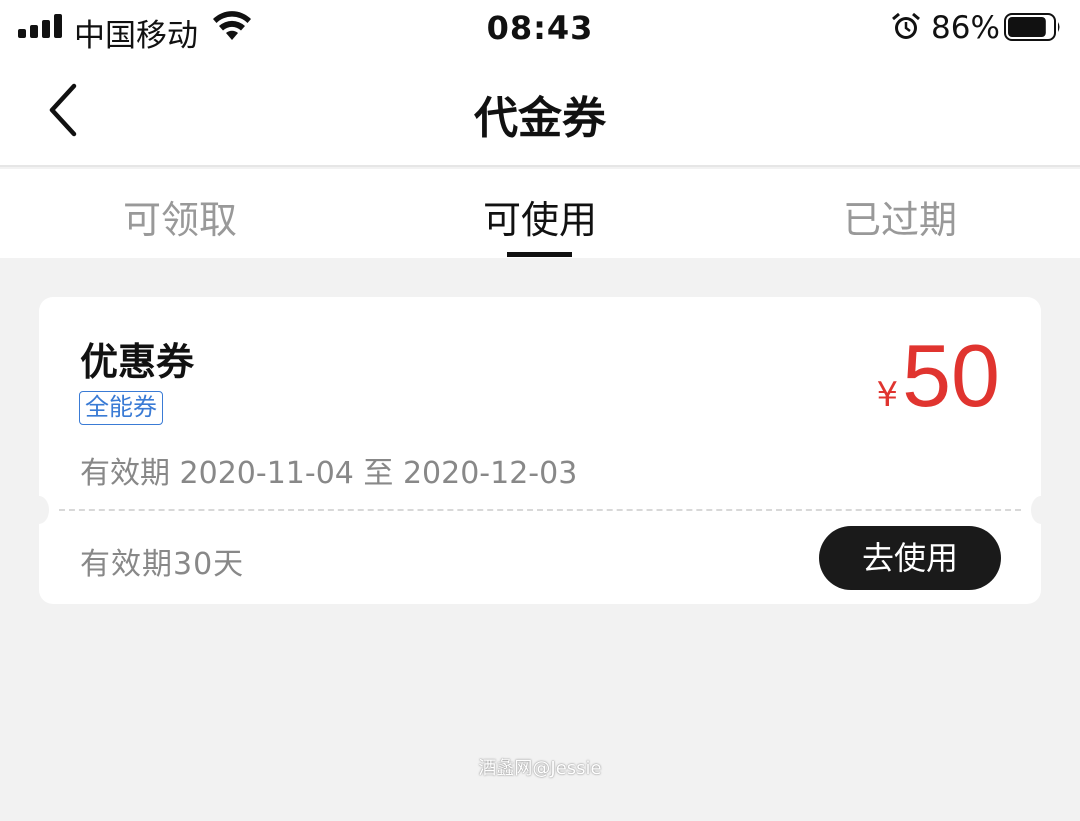  I want to click on currency-symbol: ¥, so click(887, 395).